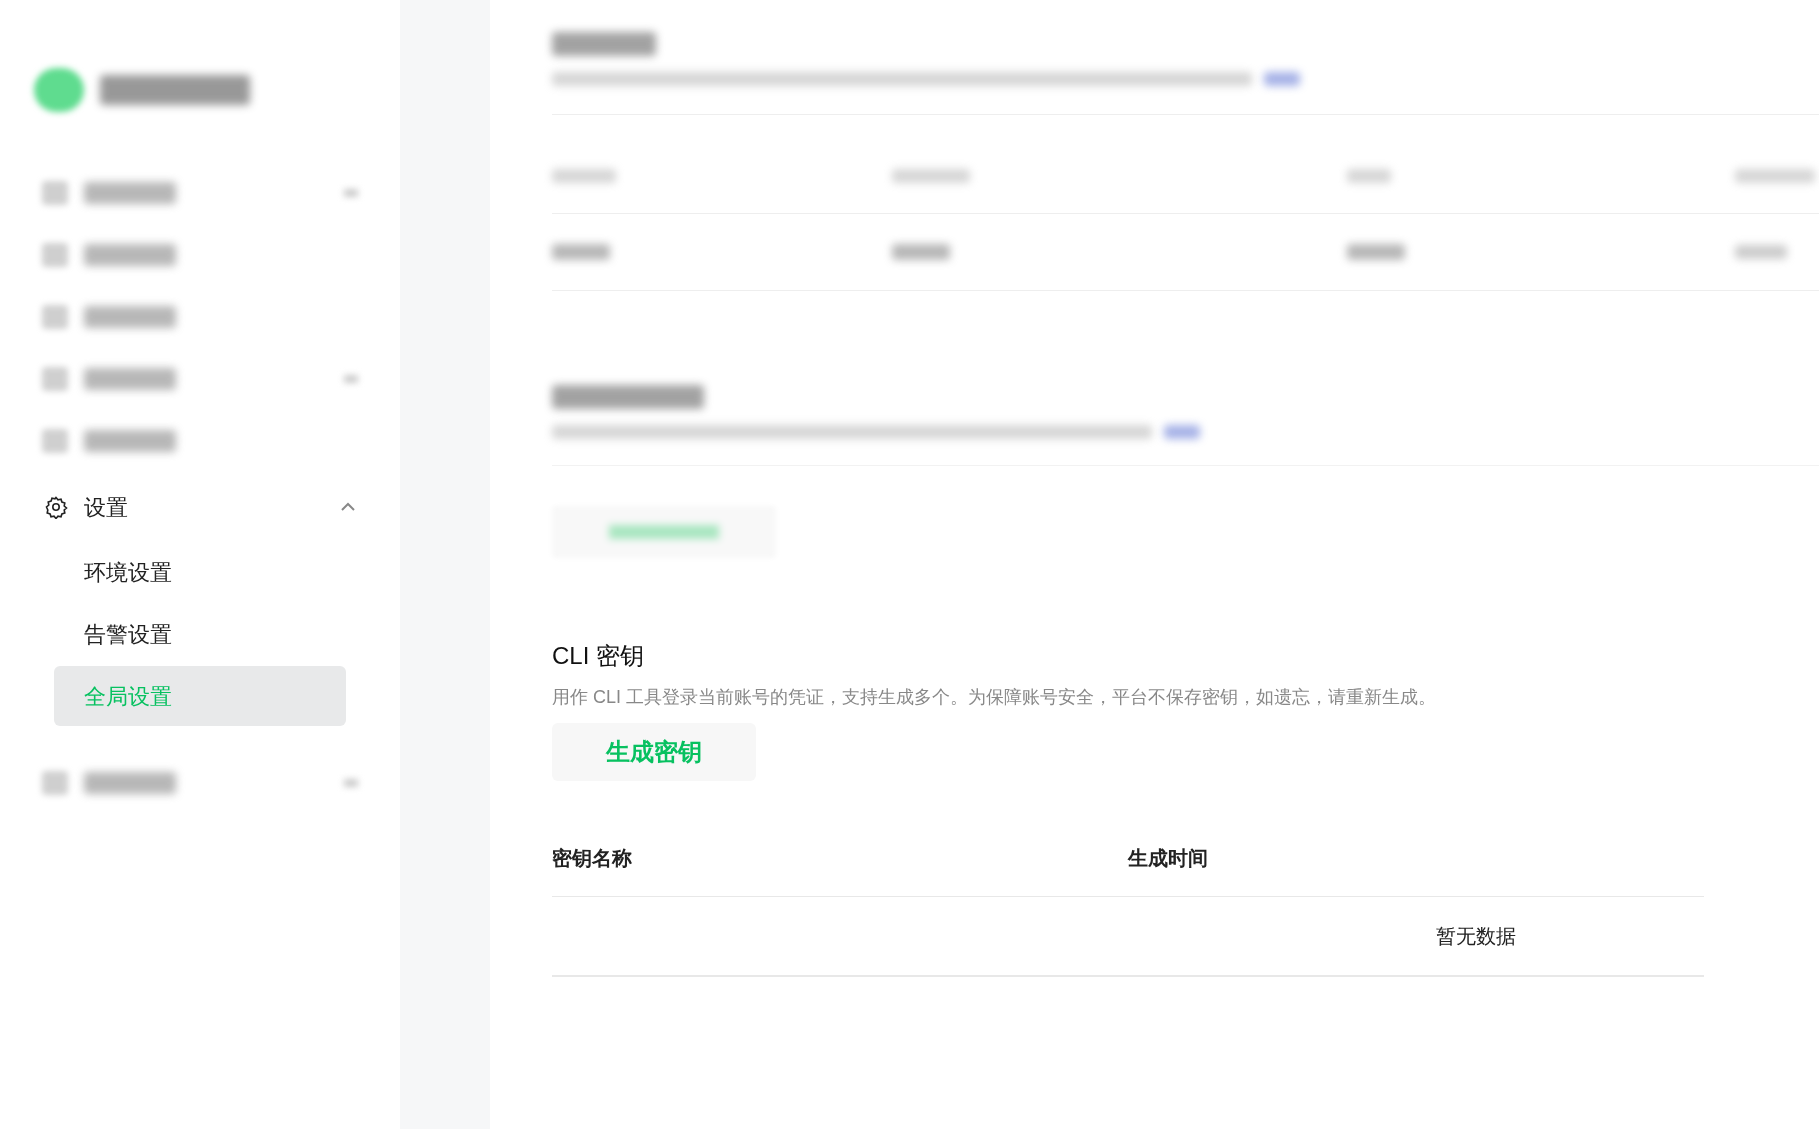 Image resolution: width=1819 pixels, height=1129 pixels. Describe the element at coordinates (1476, 936) in the screenshot. I see `empty-text: 暂无数据` at that location.